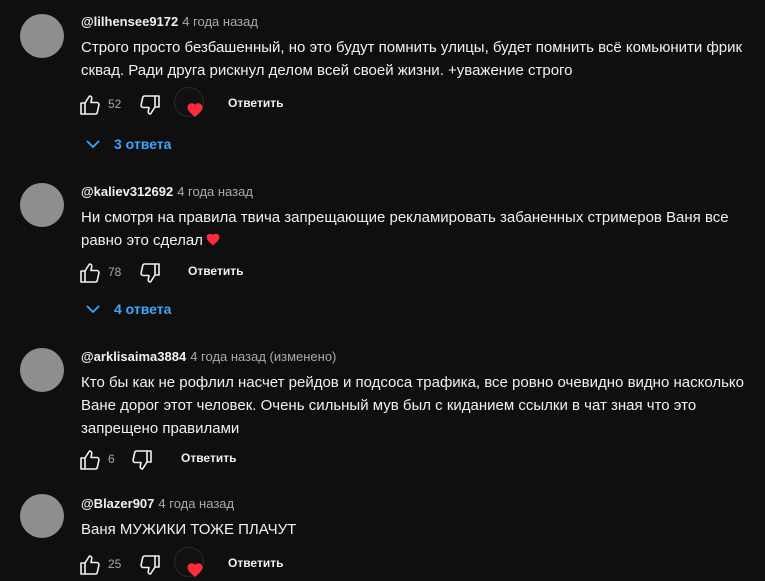  I want to click on replies-count: 4 ответа, so click(143, 309).